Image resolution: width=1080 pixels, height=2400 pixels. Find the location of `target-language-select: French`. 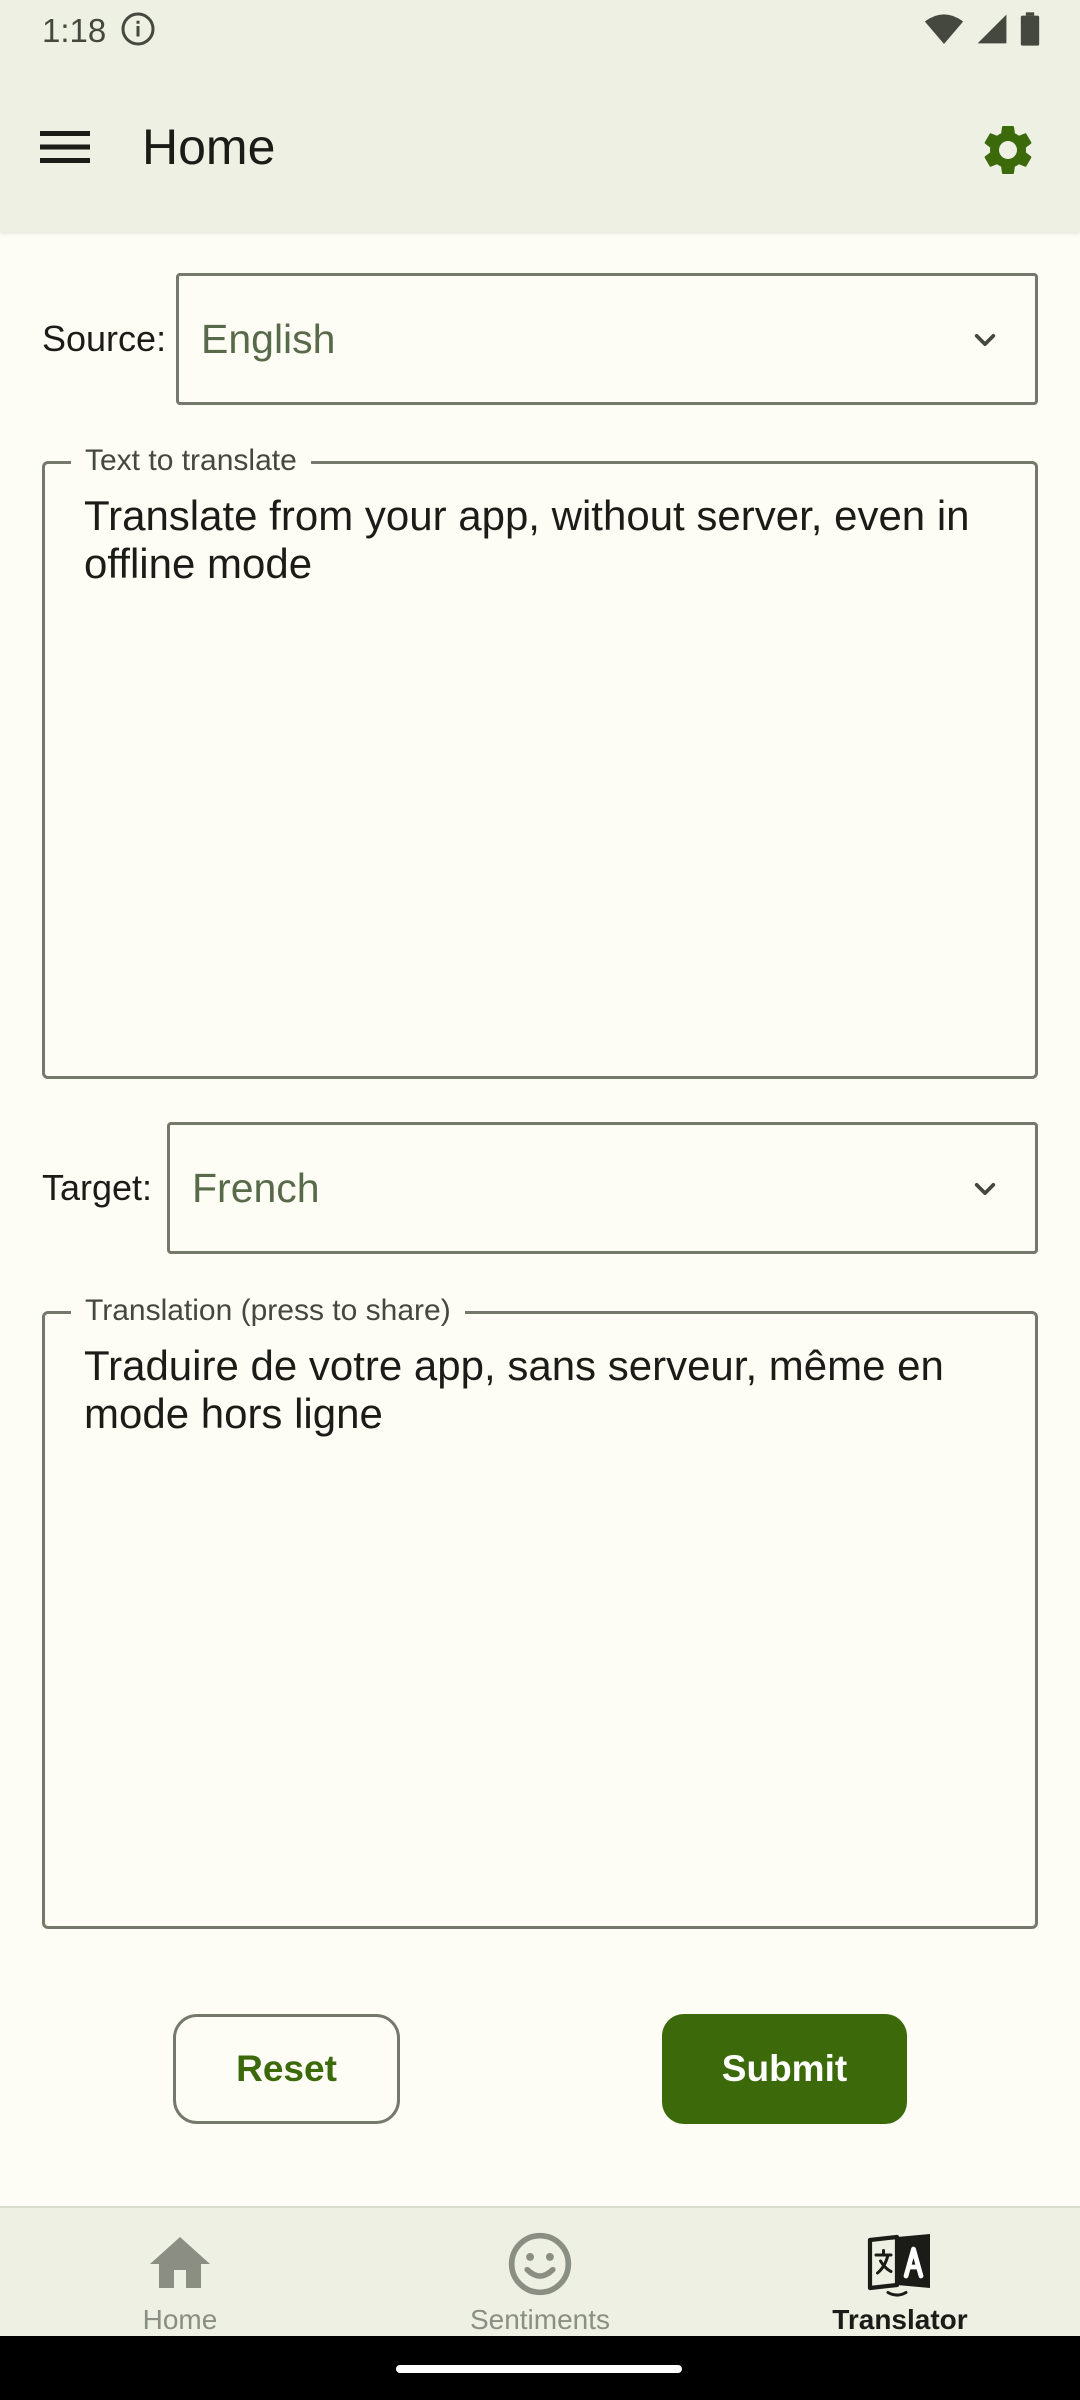

target-language-select: French is located at coordinates (602, 1188).